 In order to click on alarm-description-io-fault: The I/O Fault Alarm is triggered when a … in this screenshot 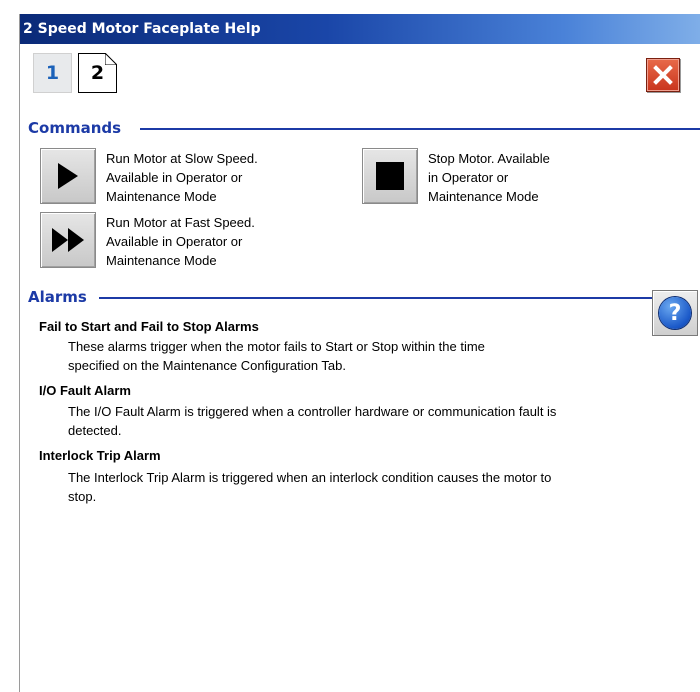, I will do `click(373, 421)`.